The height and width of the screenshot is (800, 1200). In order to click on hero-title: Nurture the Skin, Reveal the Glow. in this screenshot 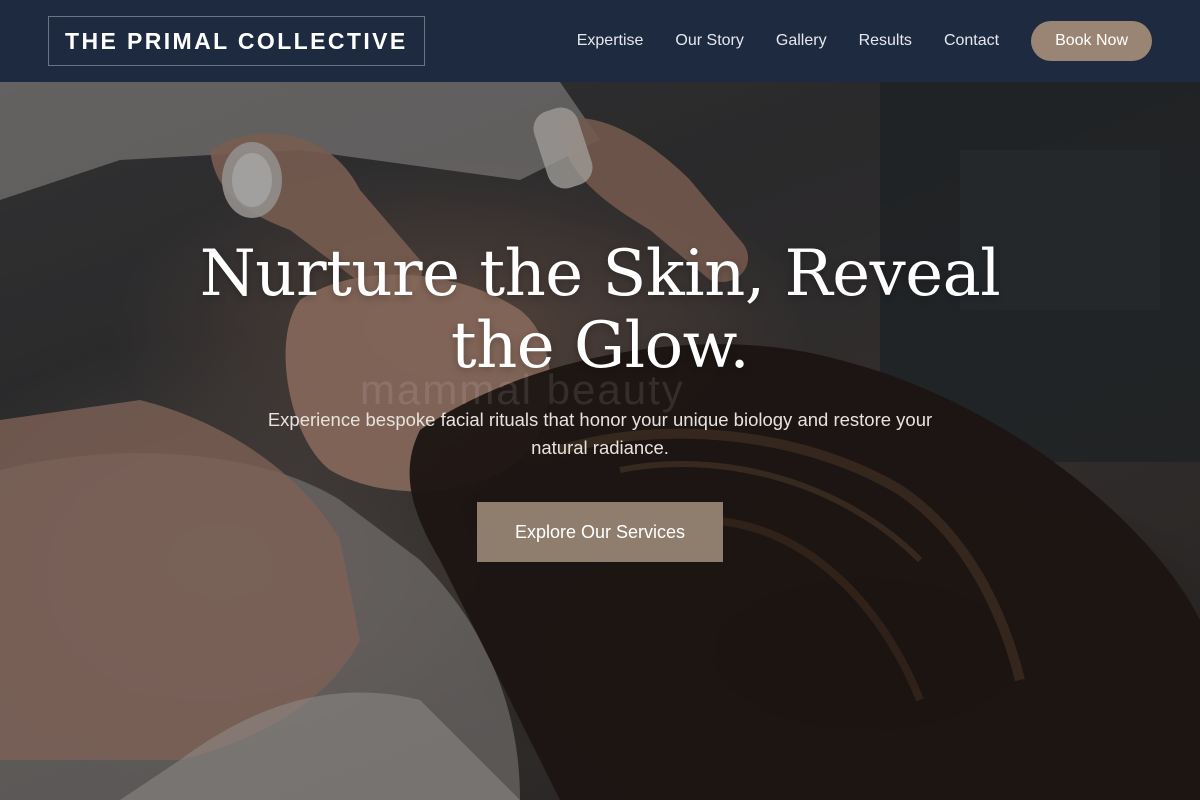, I will do `click(600, 310)`.